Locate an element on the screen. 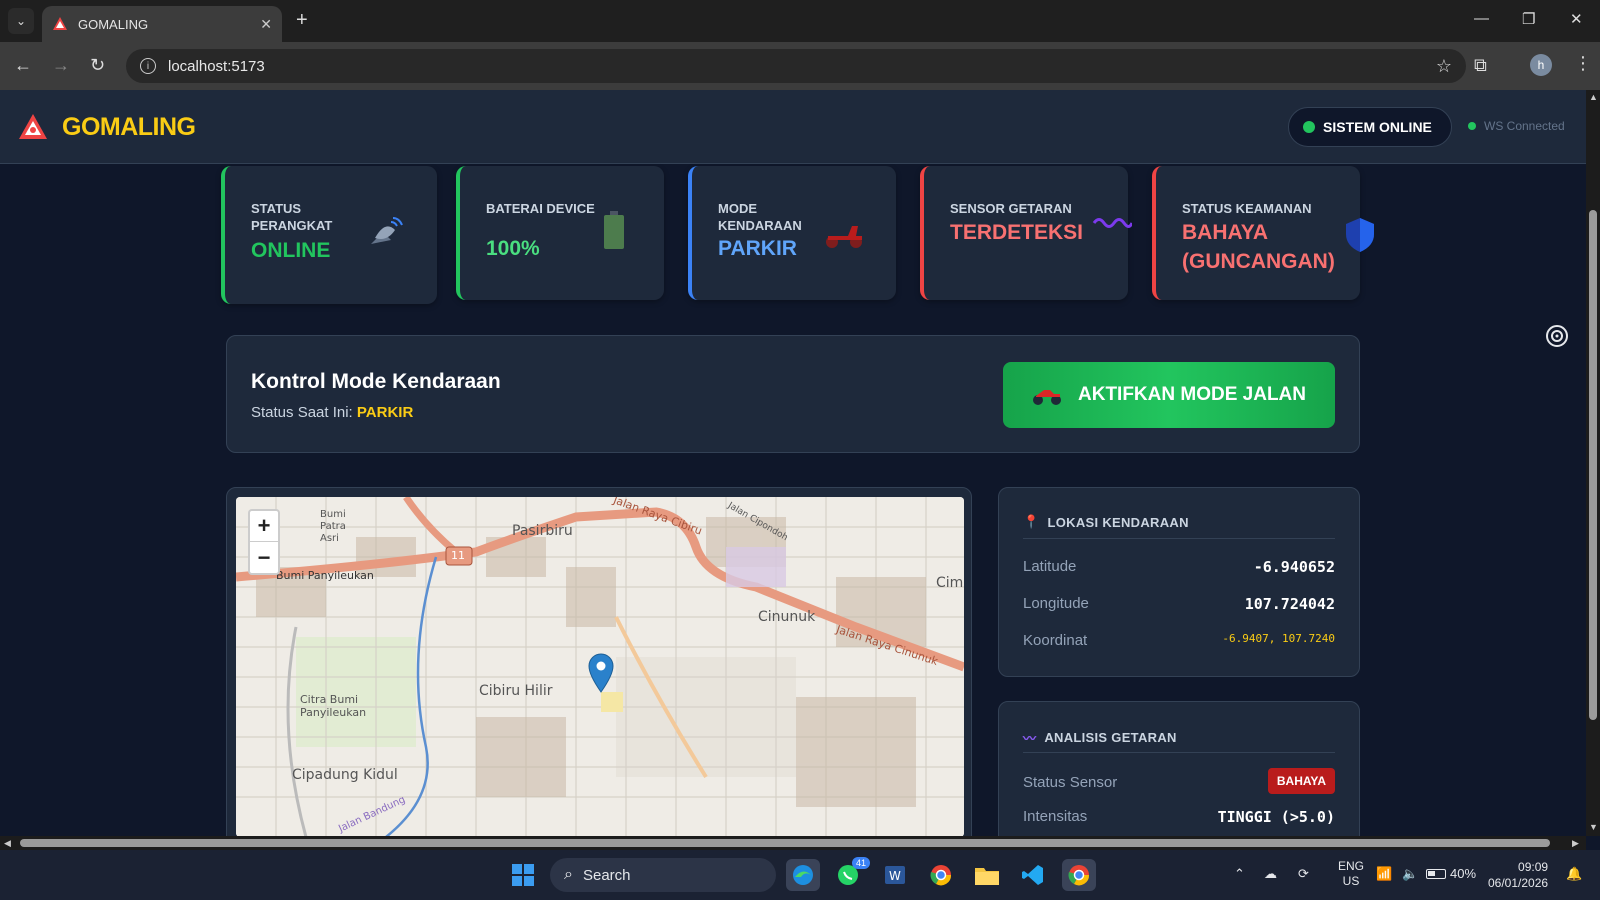 The width and height of the screenshot is (1600, 900). minimize-icon: — is located at coordinates (1481, 18).